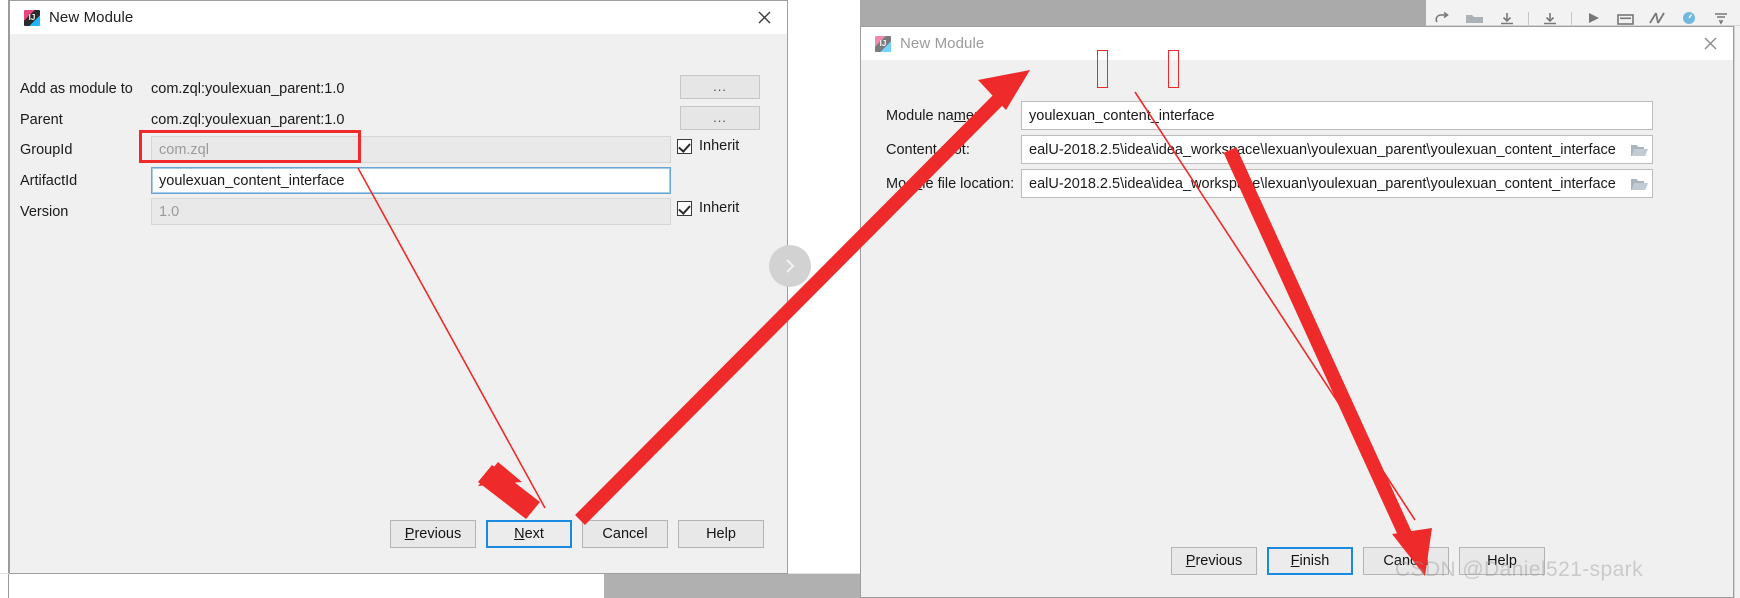 This screenshot has height=598, width=1740. I want to click on version-row: Version 1.0, so click(345, 211).